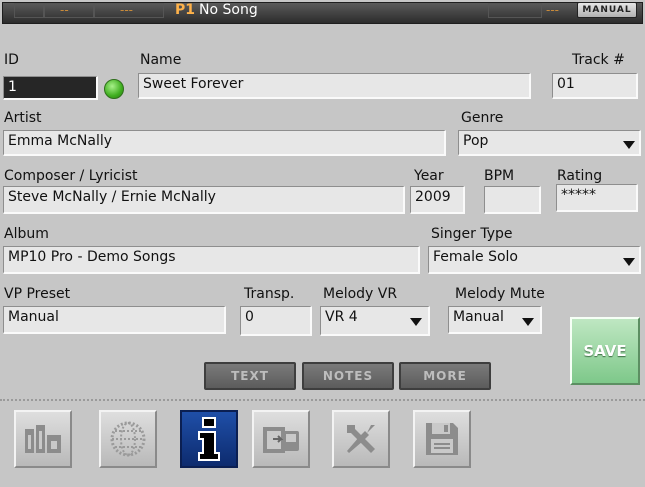 Image resolution: width=645 pixels, height=487 pixels. Describe the element at coordinates (276, 321) in the screenshot. I see `transp-field: 0` at that location.